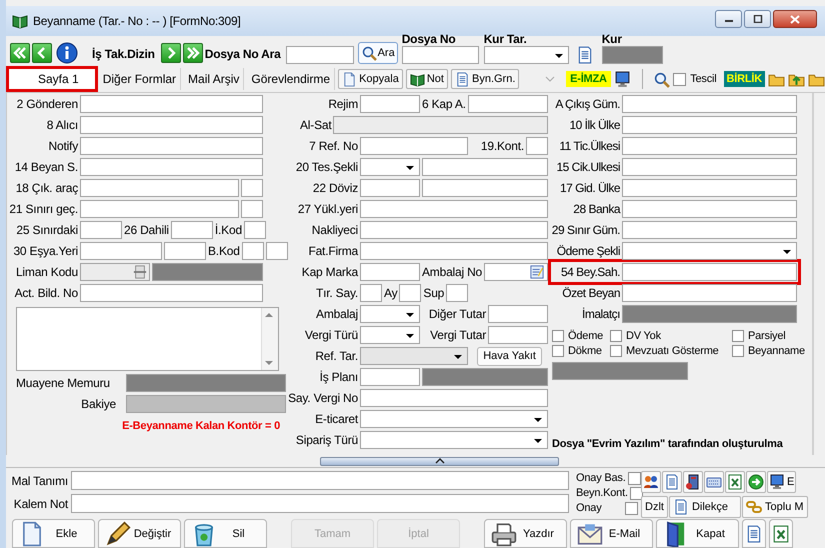 The image size is (825, 548). Describe the element at coordinates (42, 53) in the screenshot. I see `back-button` at that location.